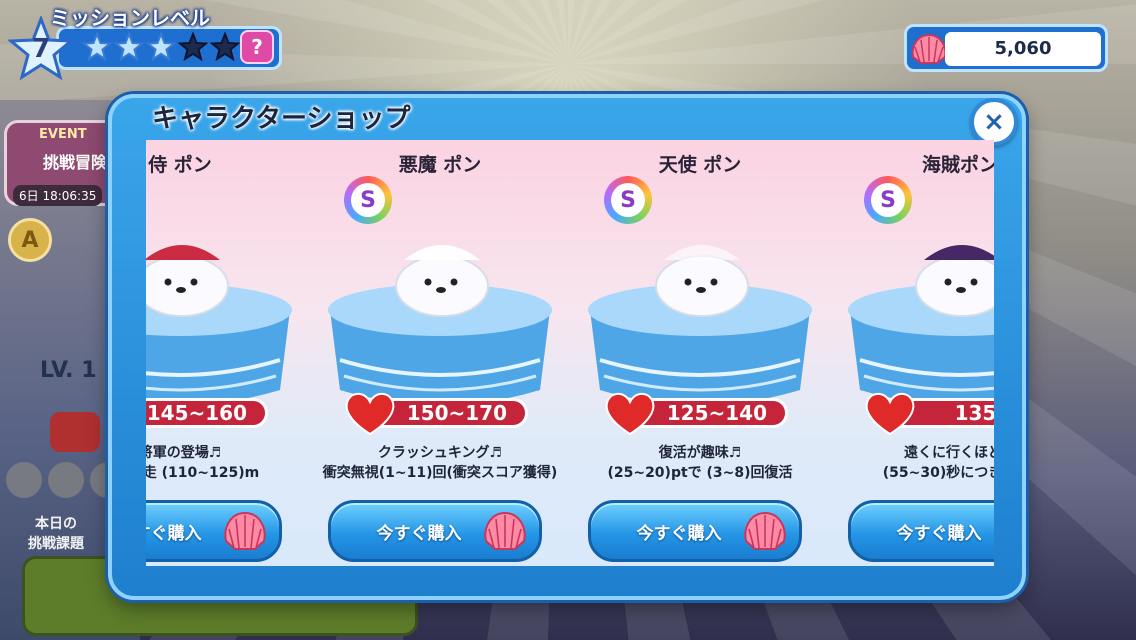 Image resolution: width=1136 pixels, height=640 pixels. I want to click on skill-name: 遠くに行くほど貝, so click(949, 453).